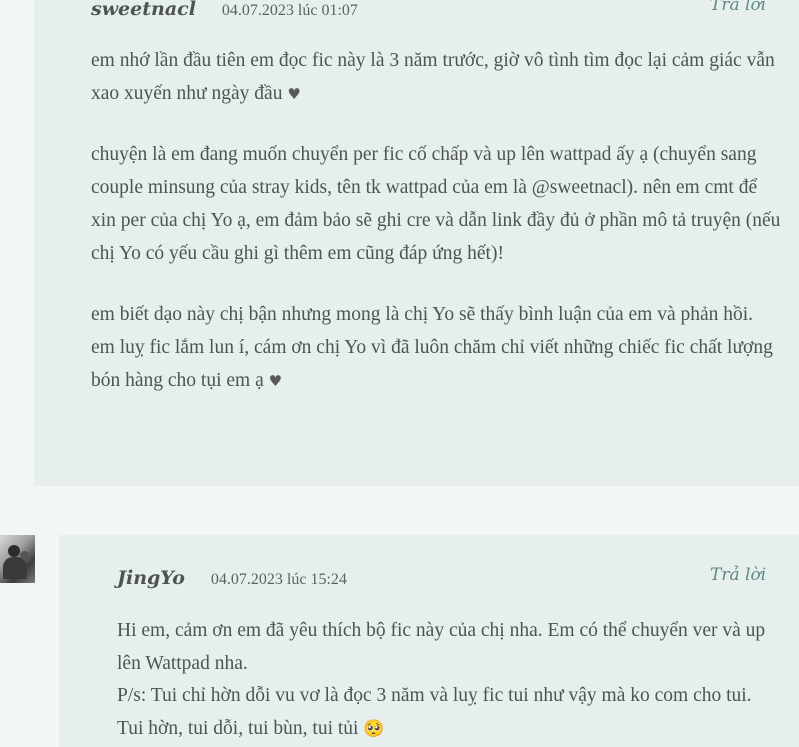 Image resolution: width=799 pixels, height=747 pixels. Describe the element at coordinates (374, 729) in the screenshot. I see `pleading-face-icon: 🥺` at that location.